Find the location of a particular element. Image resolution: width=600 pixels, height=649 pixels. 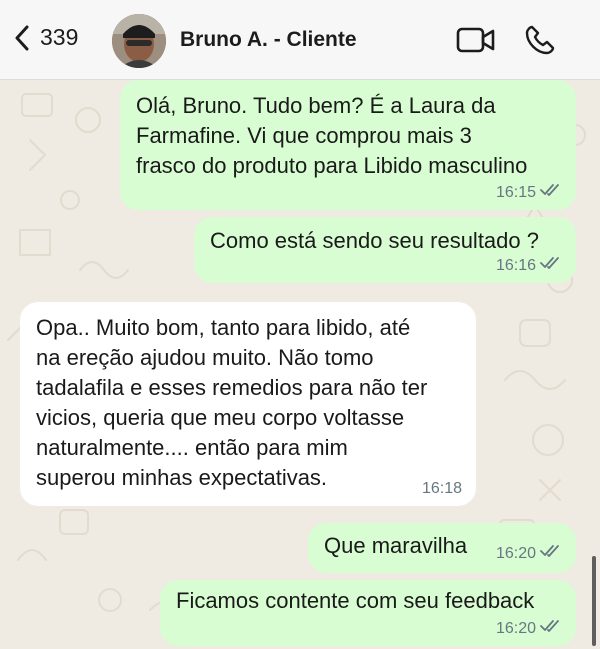

message-text: Ficamos contente com seu feedback is located at coordinates (355, 600).